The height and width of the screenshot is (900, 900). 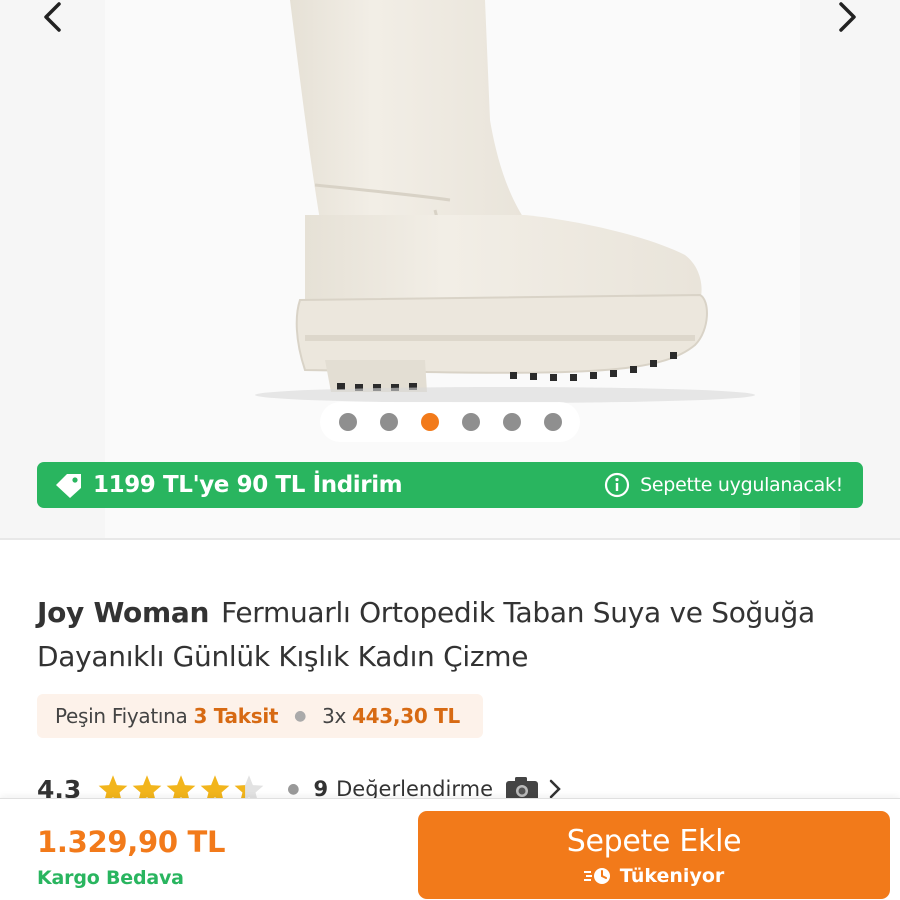 I want to click on installment-amount: 443,30 TL, so click(x=406, y=716).